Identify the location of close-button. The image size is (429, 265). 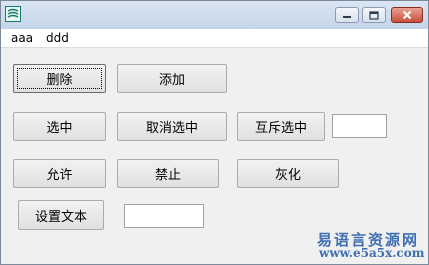
(407, 15).